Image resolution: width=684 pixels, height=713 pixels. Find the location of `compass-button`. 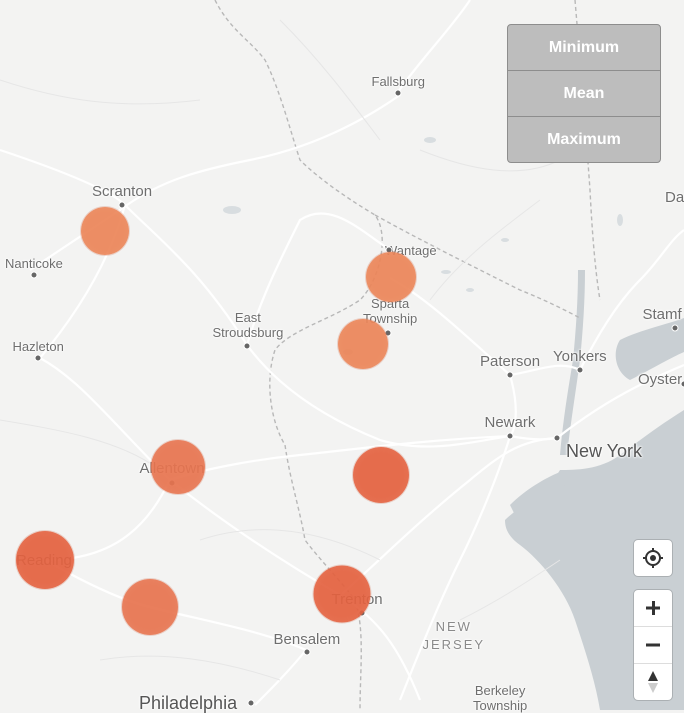

compass-button is located at coordinates (653, 681).